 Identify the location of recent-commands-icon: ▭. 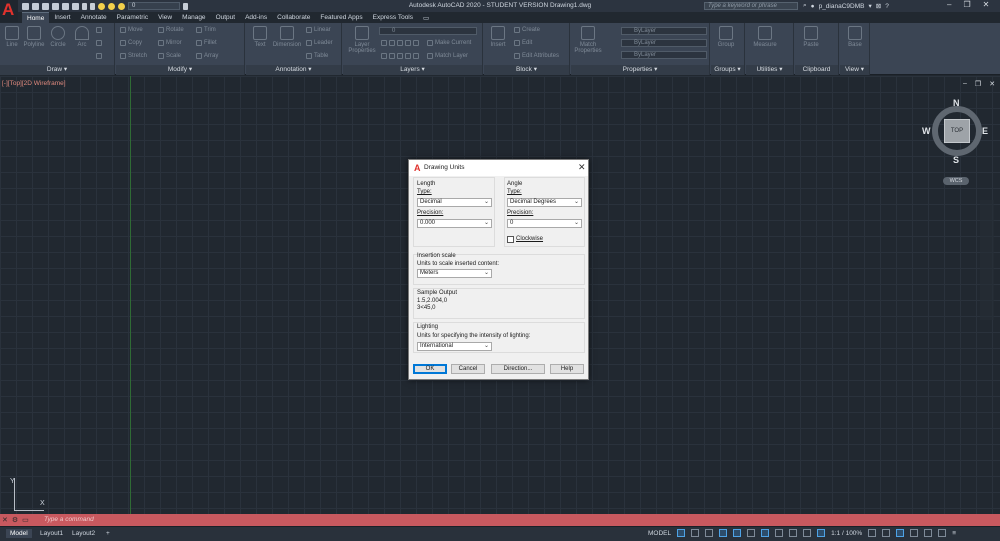
(25, 520).